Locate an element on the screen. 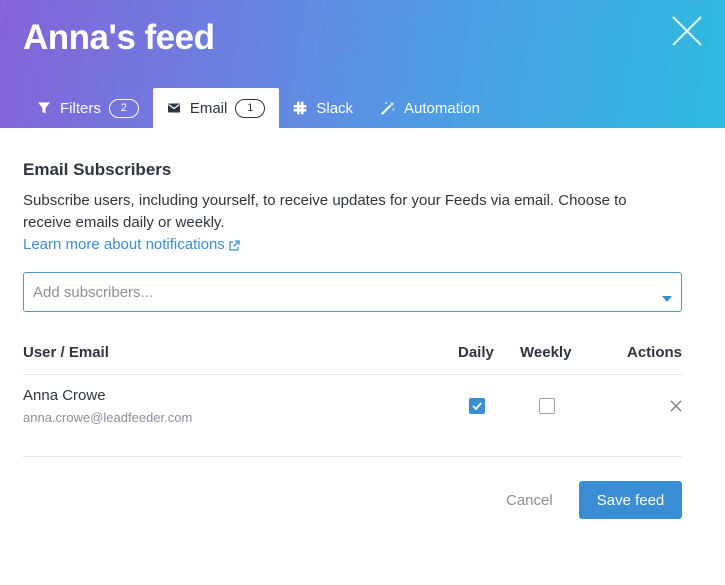 The image size is (725, 585). modal-title: Anna's feed is located at coordinates (119, 37).